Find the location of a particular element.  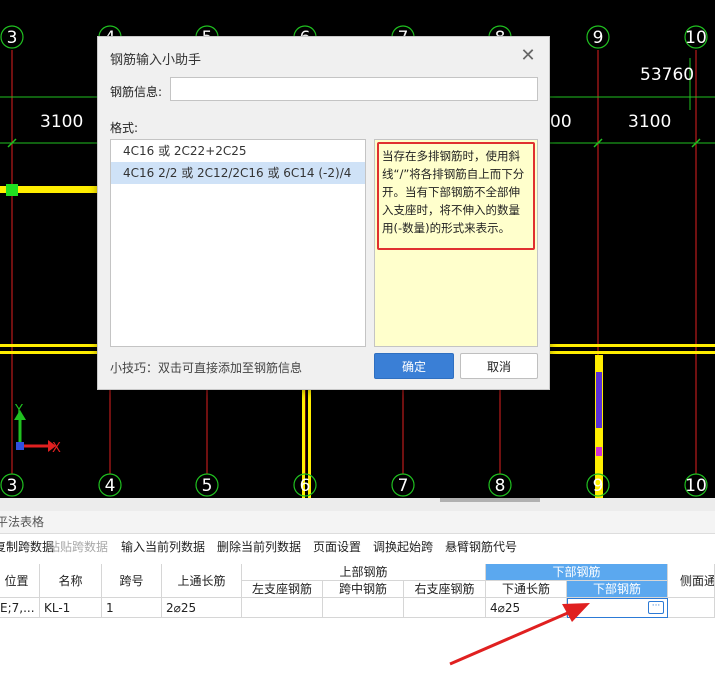

cantilever-code-button: 悬臂钢筋代号 is located at coordinates (481, 547).